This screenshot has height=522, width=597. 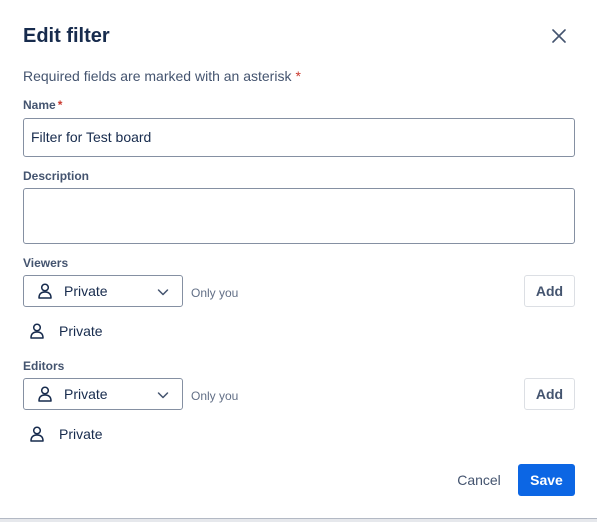 What do you see at coordinates (81, 434) in the screenshot?
I see `editor-name: Private` at bounding box center [81, 434].